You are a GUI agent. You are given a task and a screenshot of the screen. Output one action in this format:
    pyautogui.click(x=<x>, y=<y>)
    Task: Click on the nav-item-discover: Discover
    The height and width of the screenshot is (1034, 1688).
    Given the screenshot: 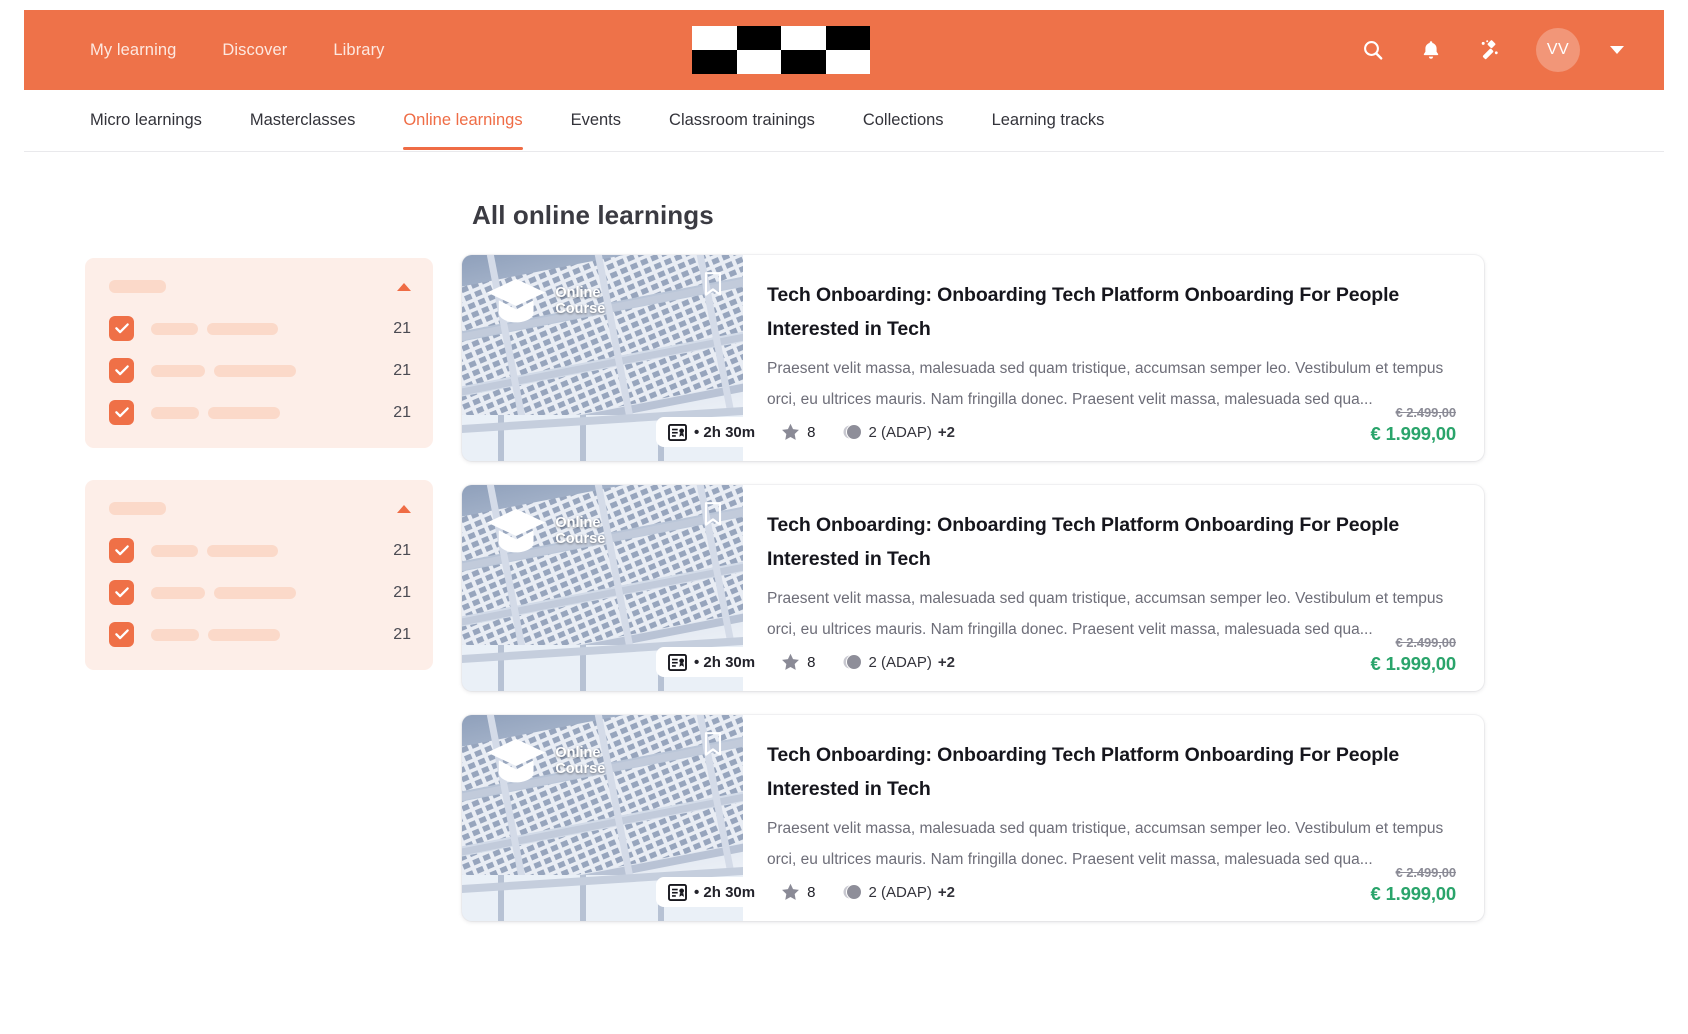 What is the action you would take?
    pyautogui.click(x=254, y=50)
    